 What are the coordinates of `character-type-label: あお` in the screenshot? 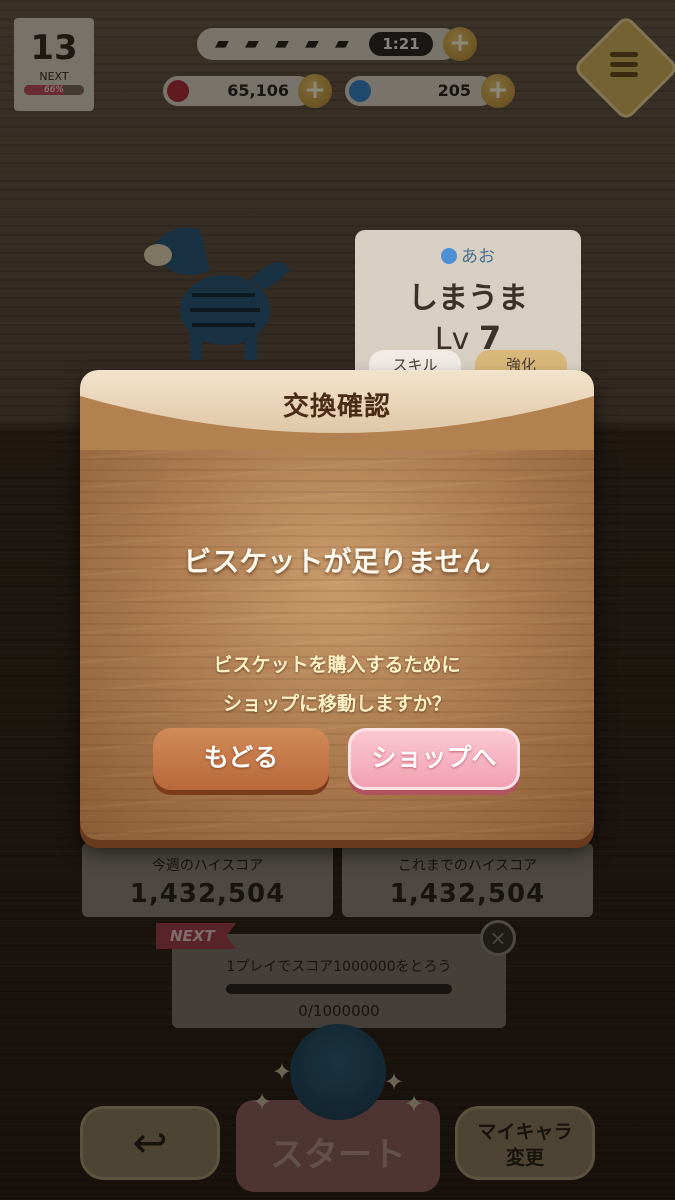 It's located at (478, 257).